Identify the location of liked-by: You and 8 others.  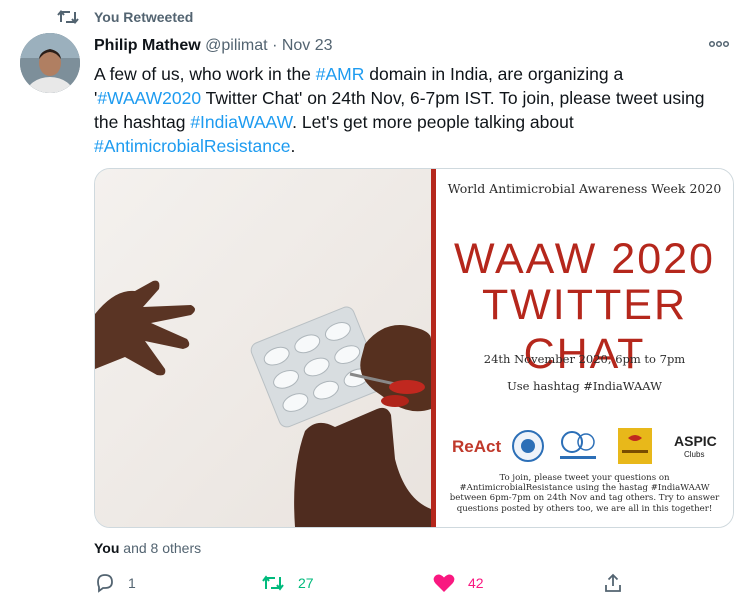
(147, 548).